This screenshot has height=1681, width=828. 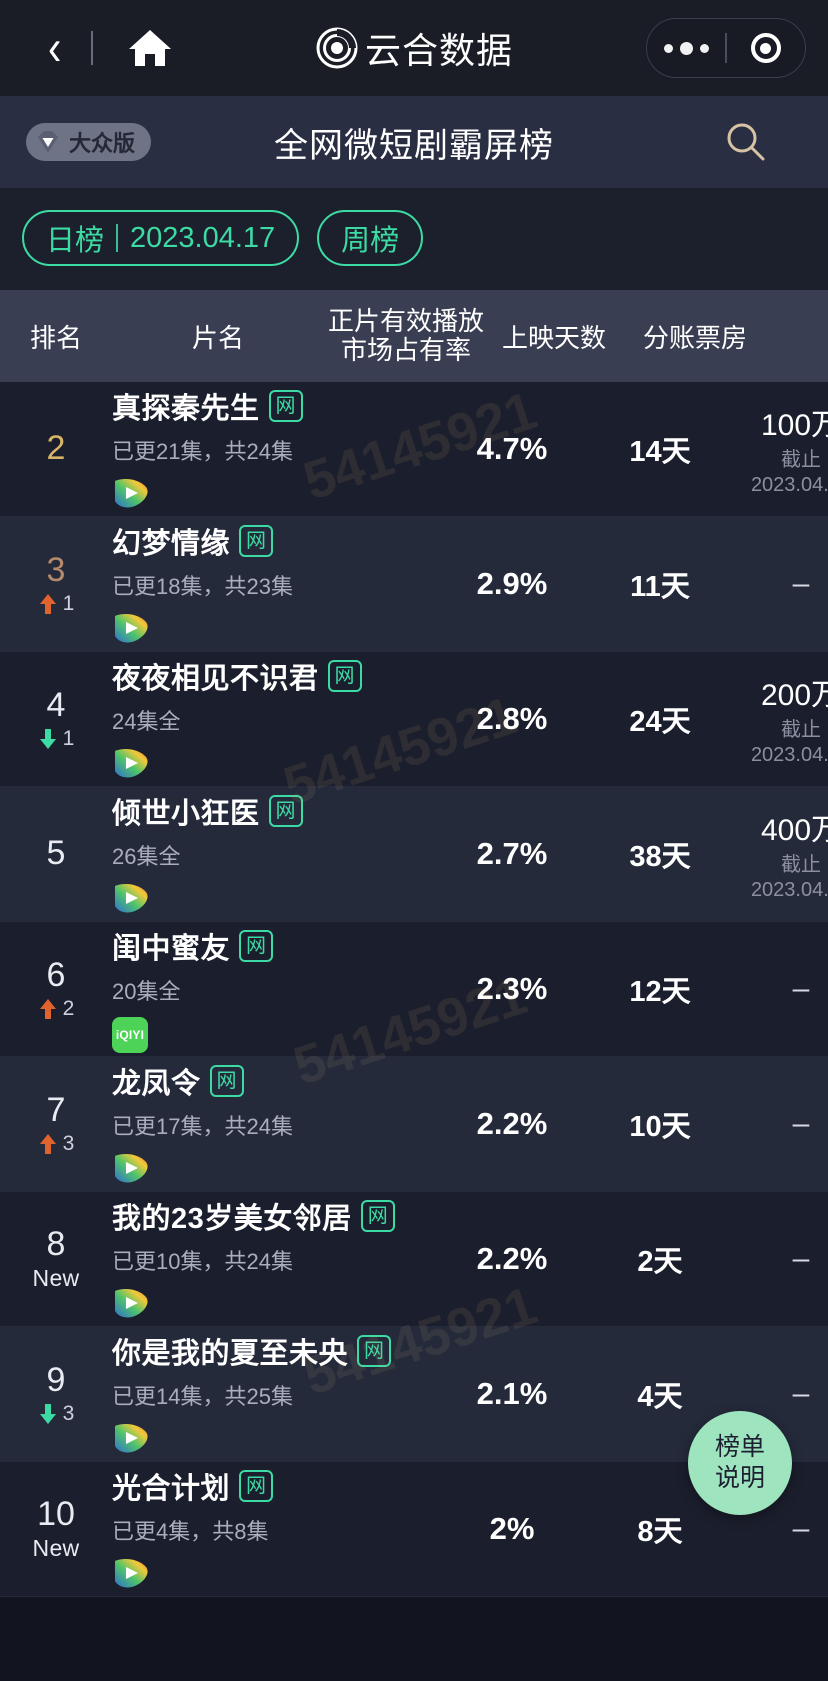 I want to click on rank-cell: 9 3, so click(x=56, y=1393).